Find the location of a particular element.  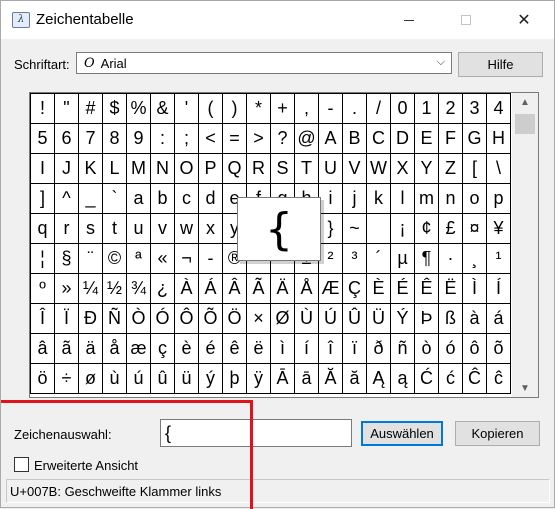

char-cell: _ is located at coordinates (91, 199).